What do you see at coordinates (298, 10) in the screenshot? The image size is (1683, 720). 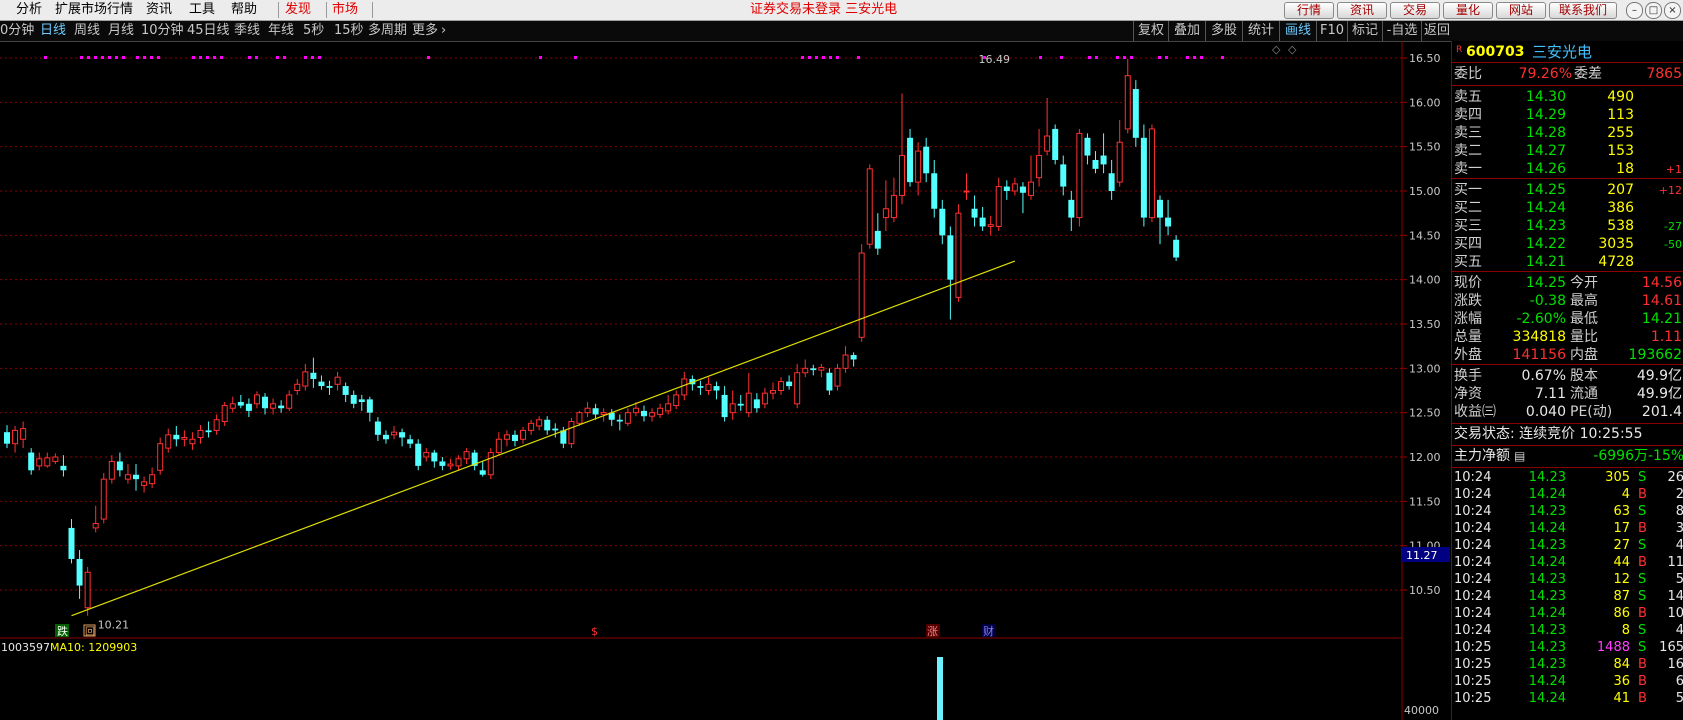 I see `menu-discover: 发现` at bounding box center [298, 10].